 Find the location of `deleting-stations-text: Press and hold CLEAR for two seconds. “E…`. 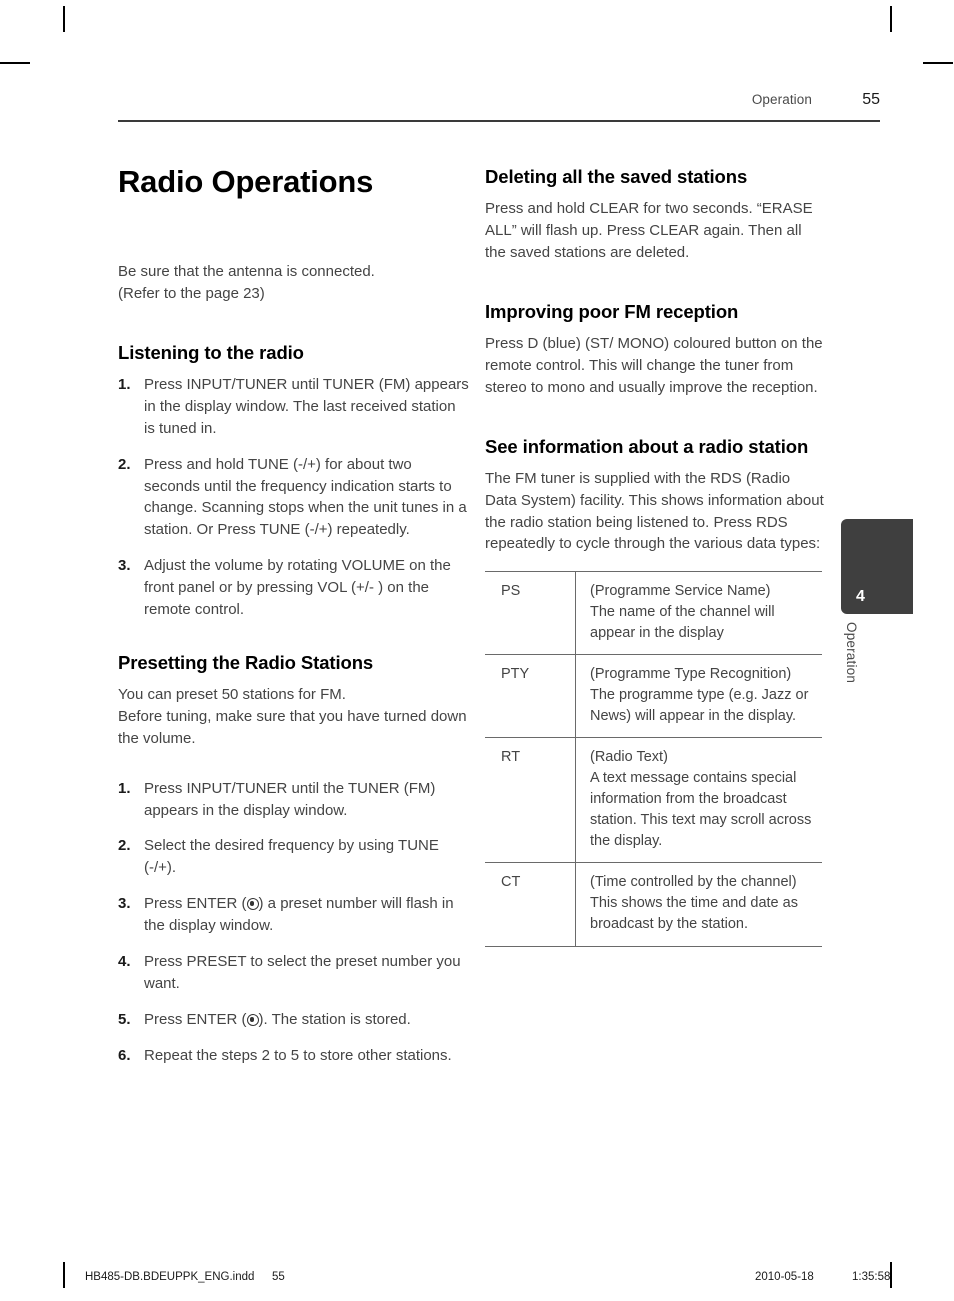

deleting-stations-text: Press and hold CLEAR for two seconds. “E… is located at coordinates (649, 230).